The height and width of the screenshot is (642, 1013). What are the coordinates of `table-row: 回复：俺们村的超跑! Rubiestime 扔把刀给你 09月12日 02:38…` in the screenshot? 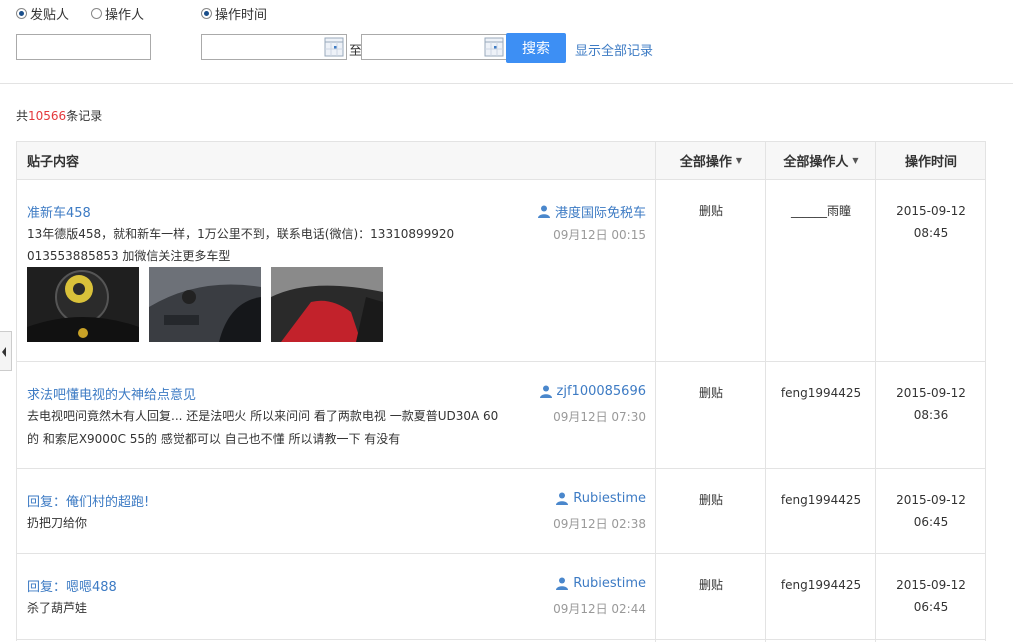 It's located at (501, 511).